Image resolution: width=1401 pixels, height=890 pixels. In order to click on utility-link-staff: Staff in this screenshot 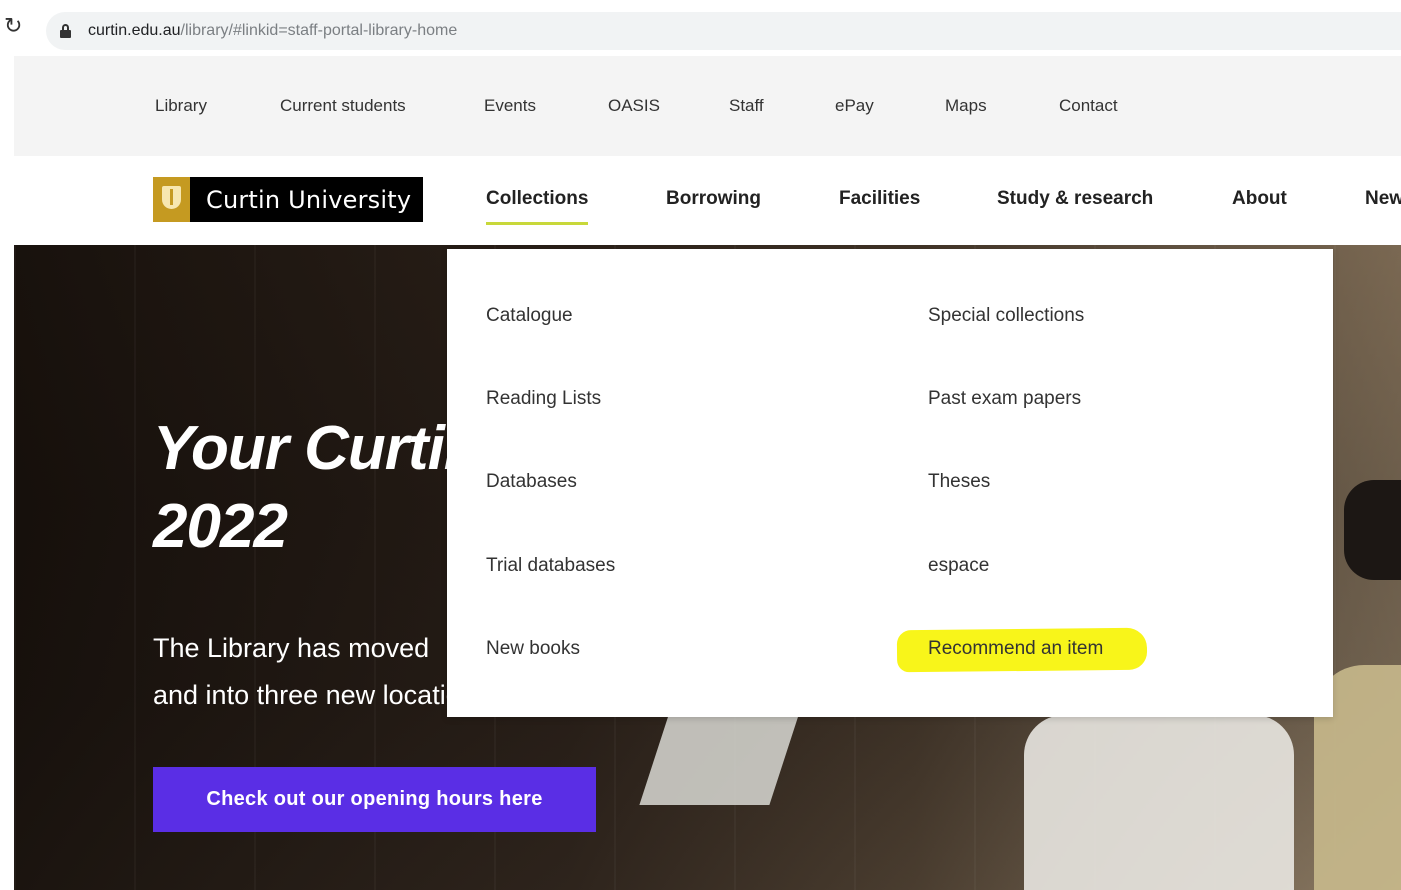, I will do `click(746, 106)`.